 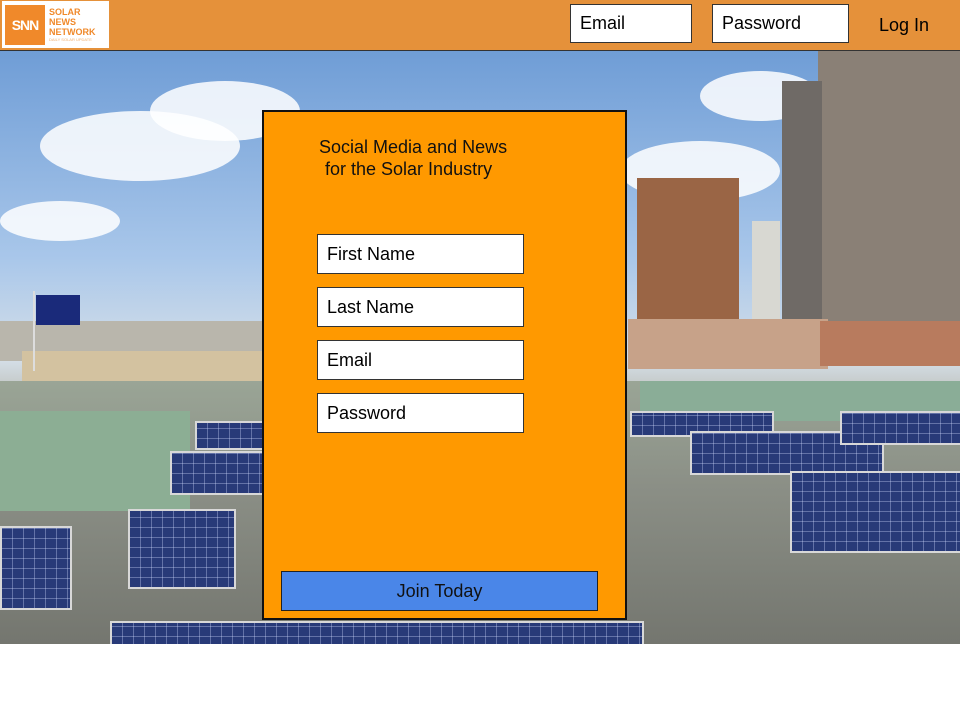 What do you see at coordinates (420, 307) in the screenshot?
I see `last-name-field` at bounding box center [420, 307].